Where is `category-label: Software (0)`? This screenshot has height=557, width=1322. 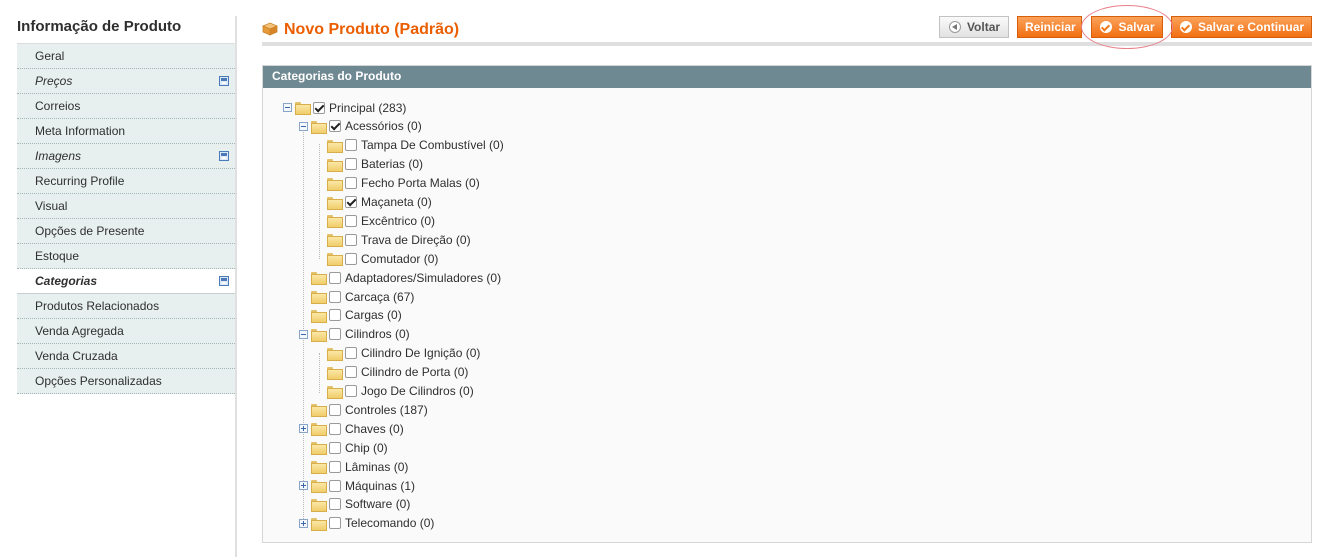
category-label: Software (0) is located at coordinates (377, 504).